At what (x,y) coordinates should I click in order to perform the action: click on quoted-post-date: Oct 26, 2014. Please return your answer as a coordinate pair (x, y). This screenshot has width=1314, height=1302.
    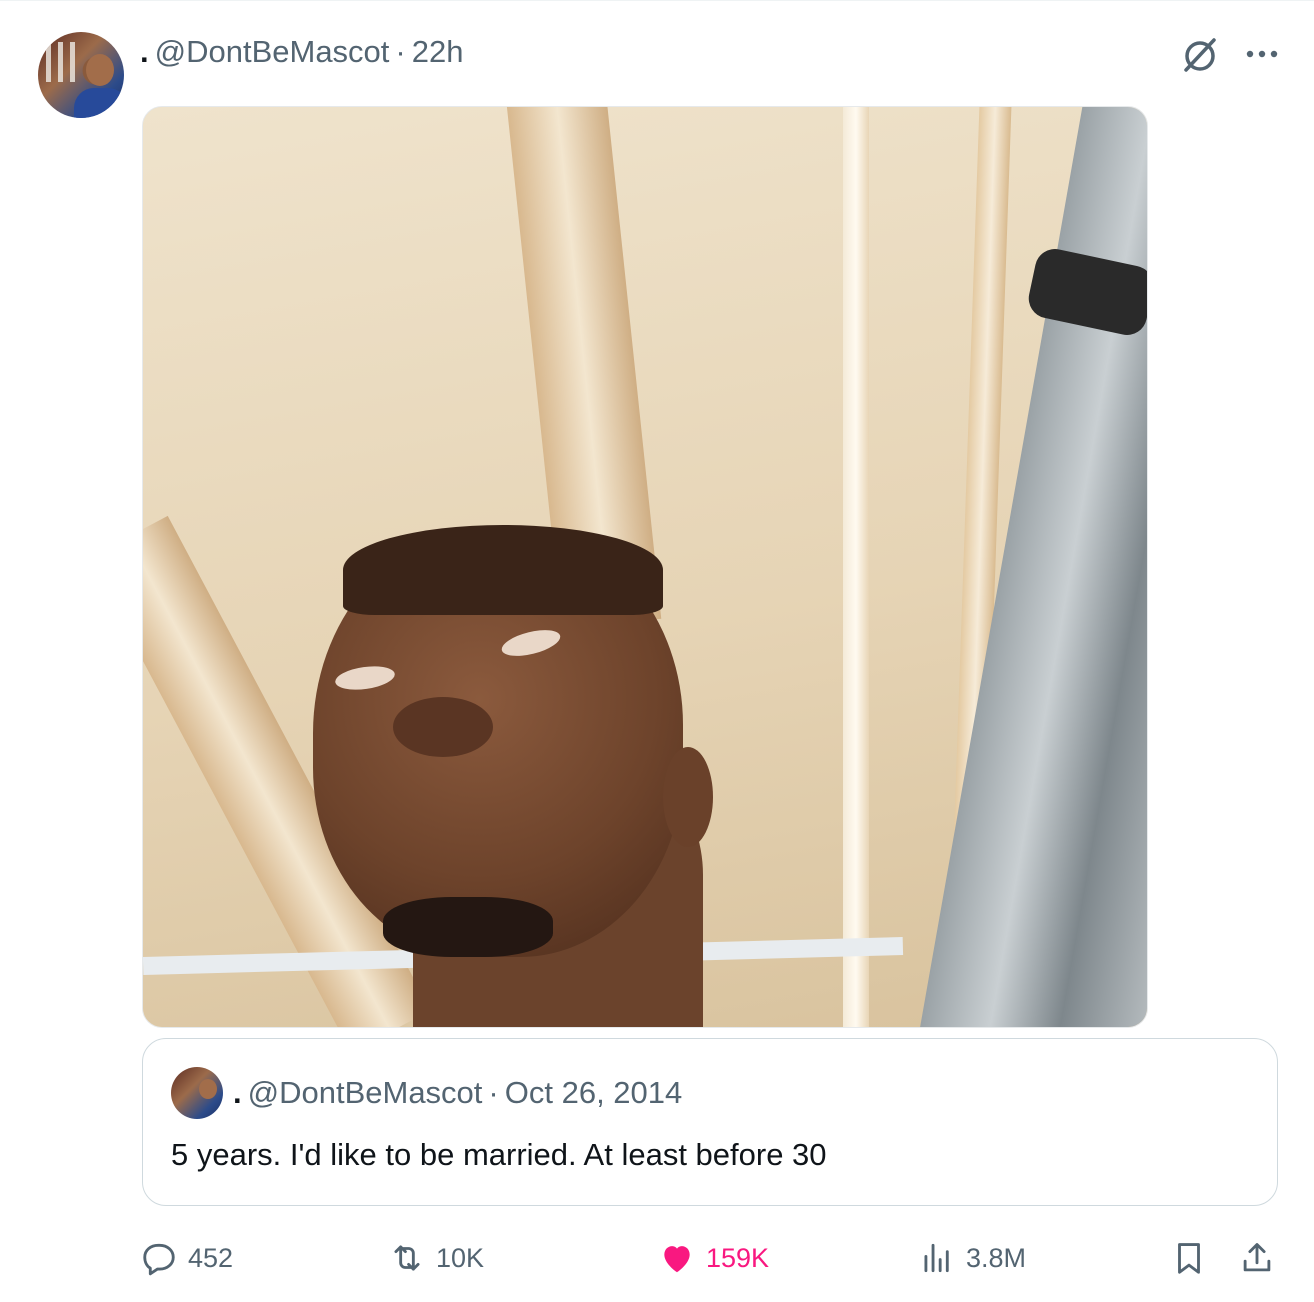
    Looking at the image, I should click on (593, 1092).